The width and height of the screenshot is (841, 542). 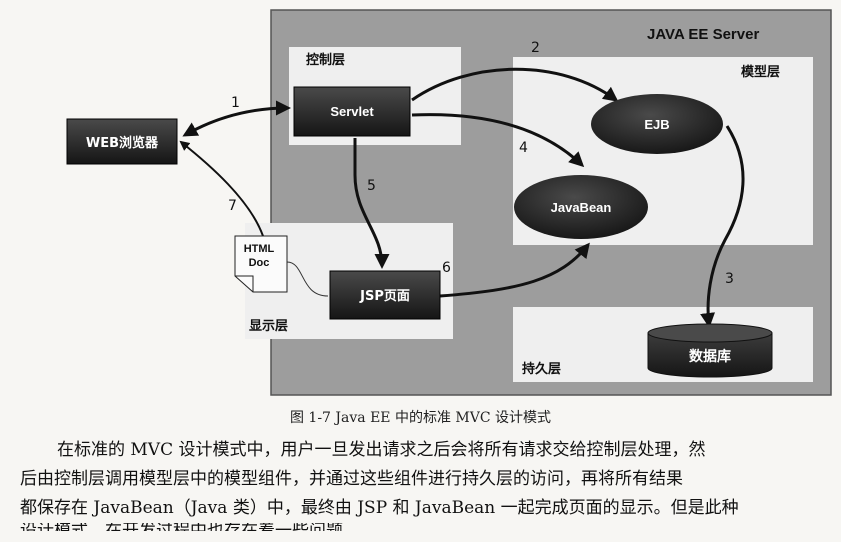 I want to click on step-7-label: 7, so click(x=232, y=206).